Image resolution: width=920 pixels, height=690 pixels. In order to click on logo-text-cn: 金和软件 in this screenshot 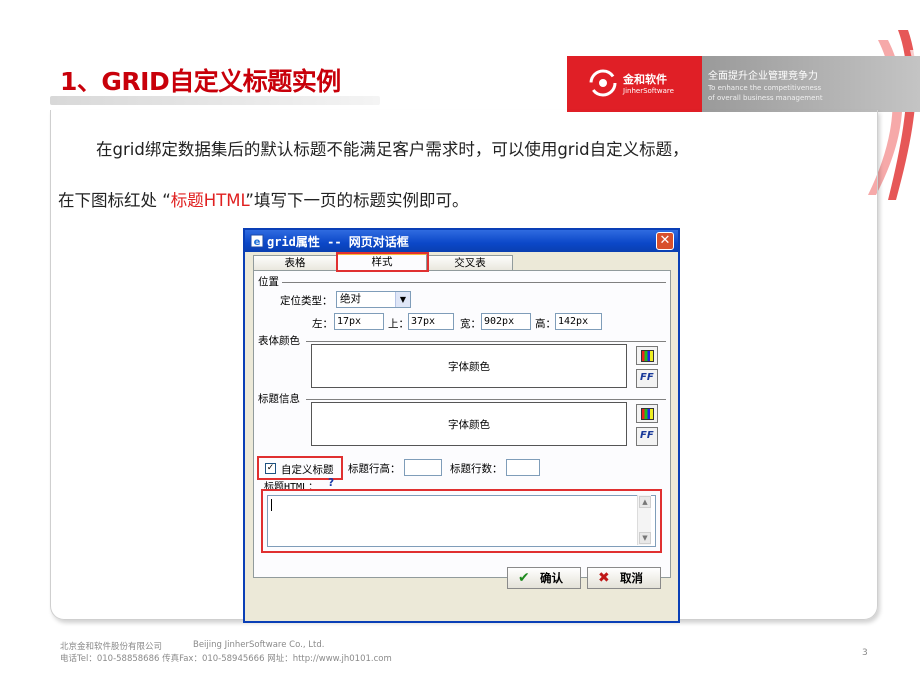, I will do `click(645, 79)`.